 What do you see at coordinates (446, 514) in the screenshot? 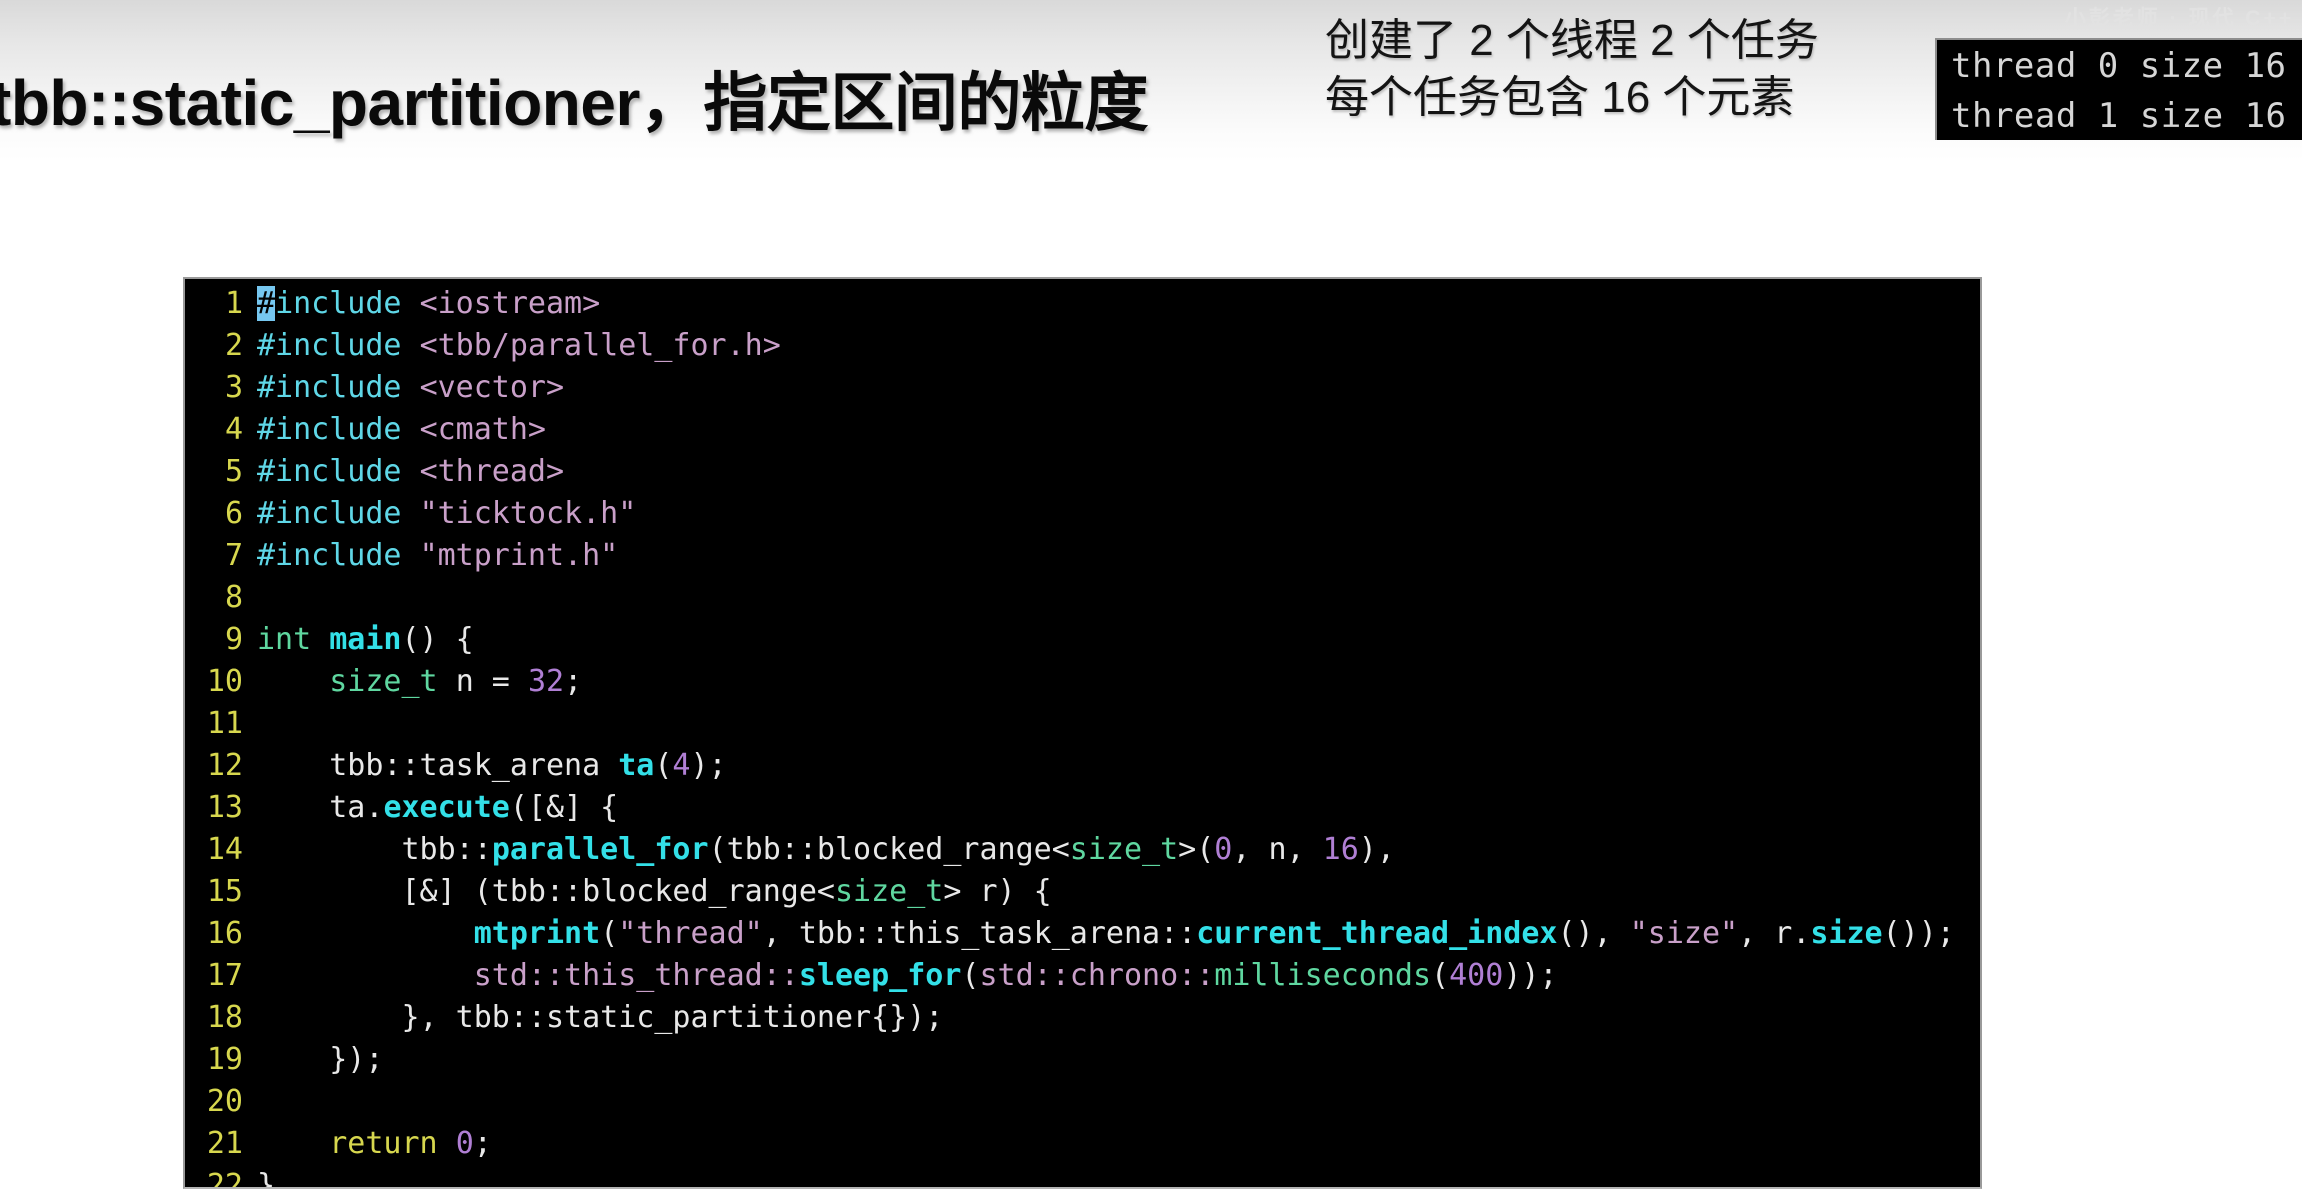
I see `code-line-content: #include "ticktock.h"` at bounding box center [446, 514].